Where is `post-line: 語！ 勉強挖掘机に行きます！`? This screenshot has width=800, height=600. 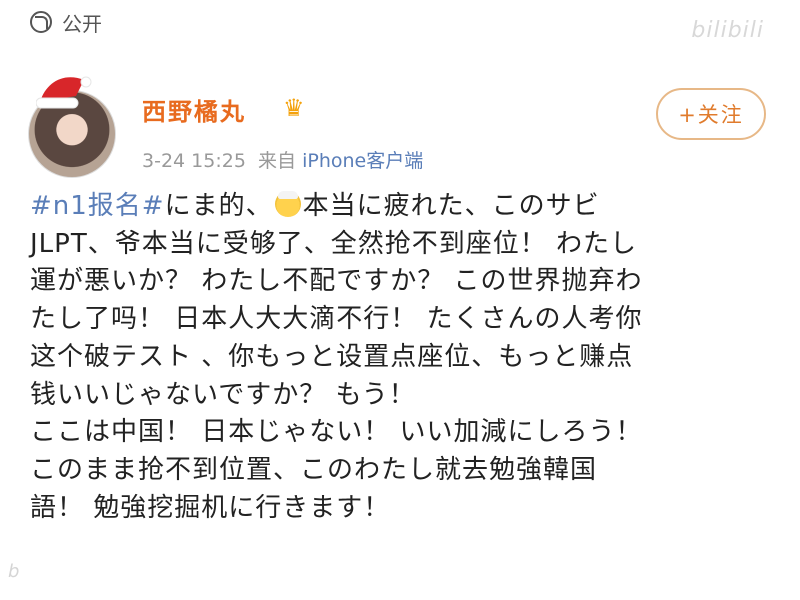 post-line: 語！ 勉強挖掘机に行きます！ is located at coordinates (210, 507).